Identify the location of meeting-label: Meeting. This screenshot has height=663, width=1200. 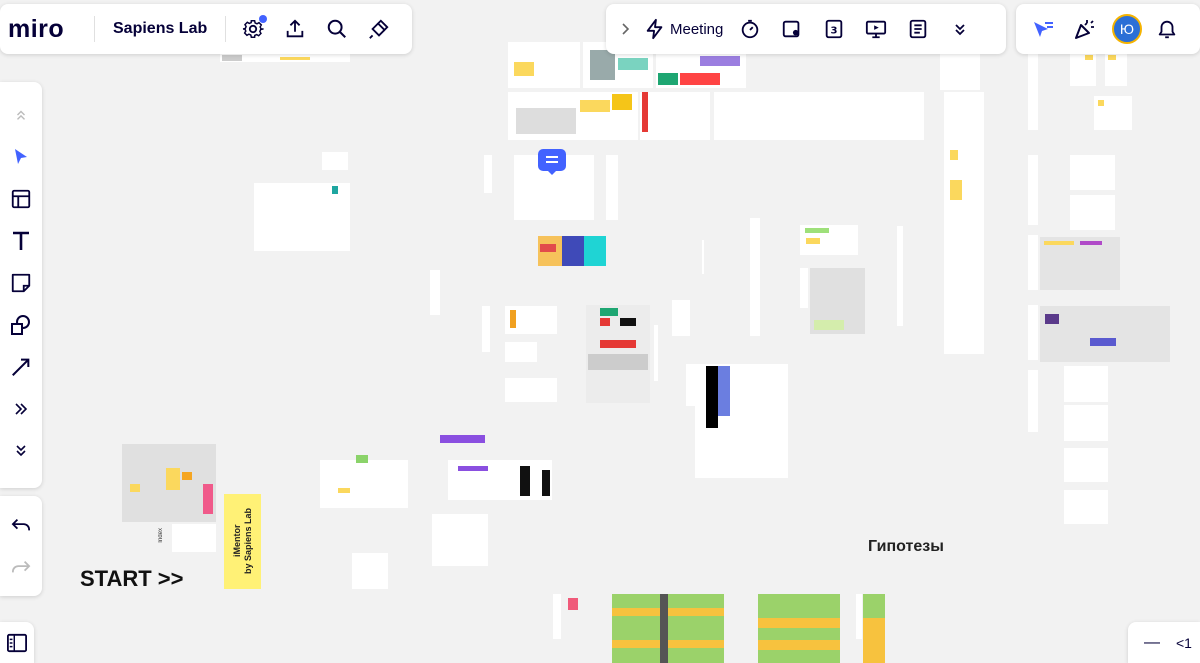
(697, 29).